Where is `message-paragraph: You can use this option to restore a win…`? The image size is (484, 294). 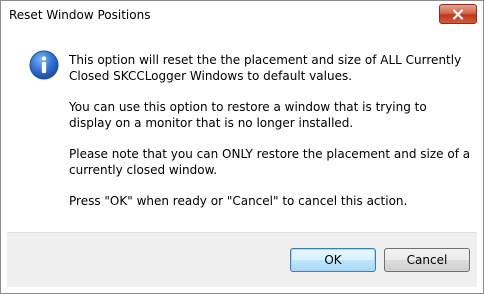 message-paragraph: You can use this option to restore a win… is located at coordinates (248, 115).